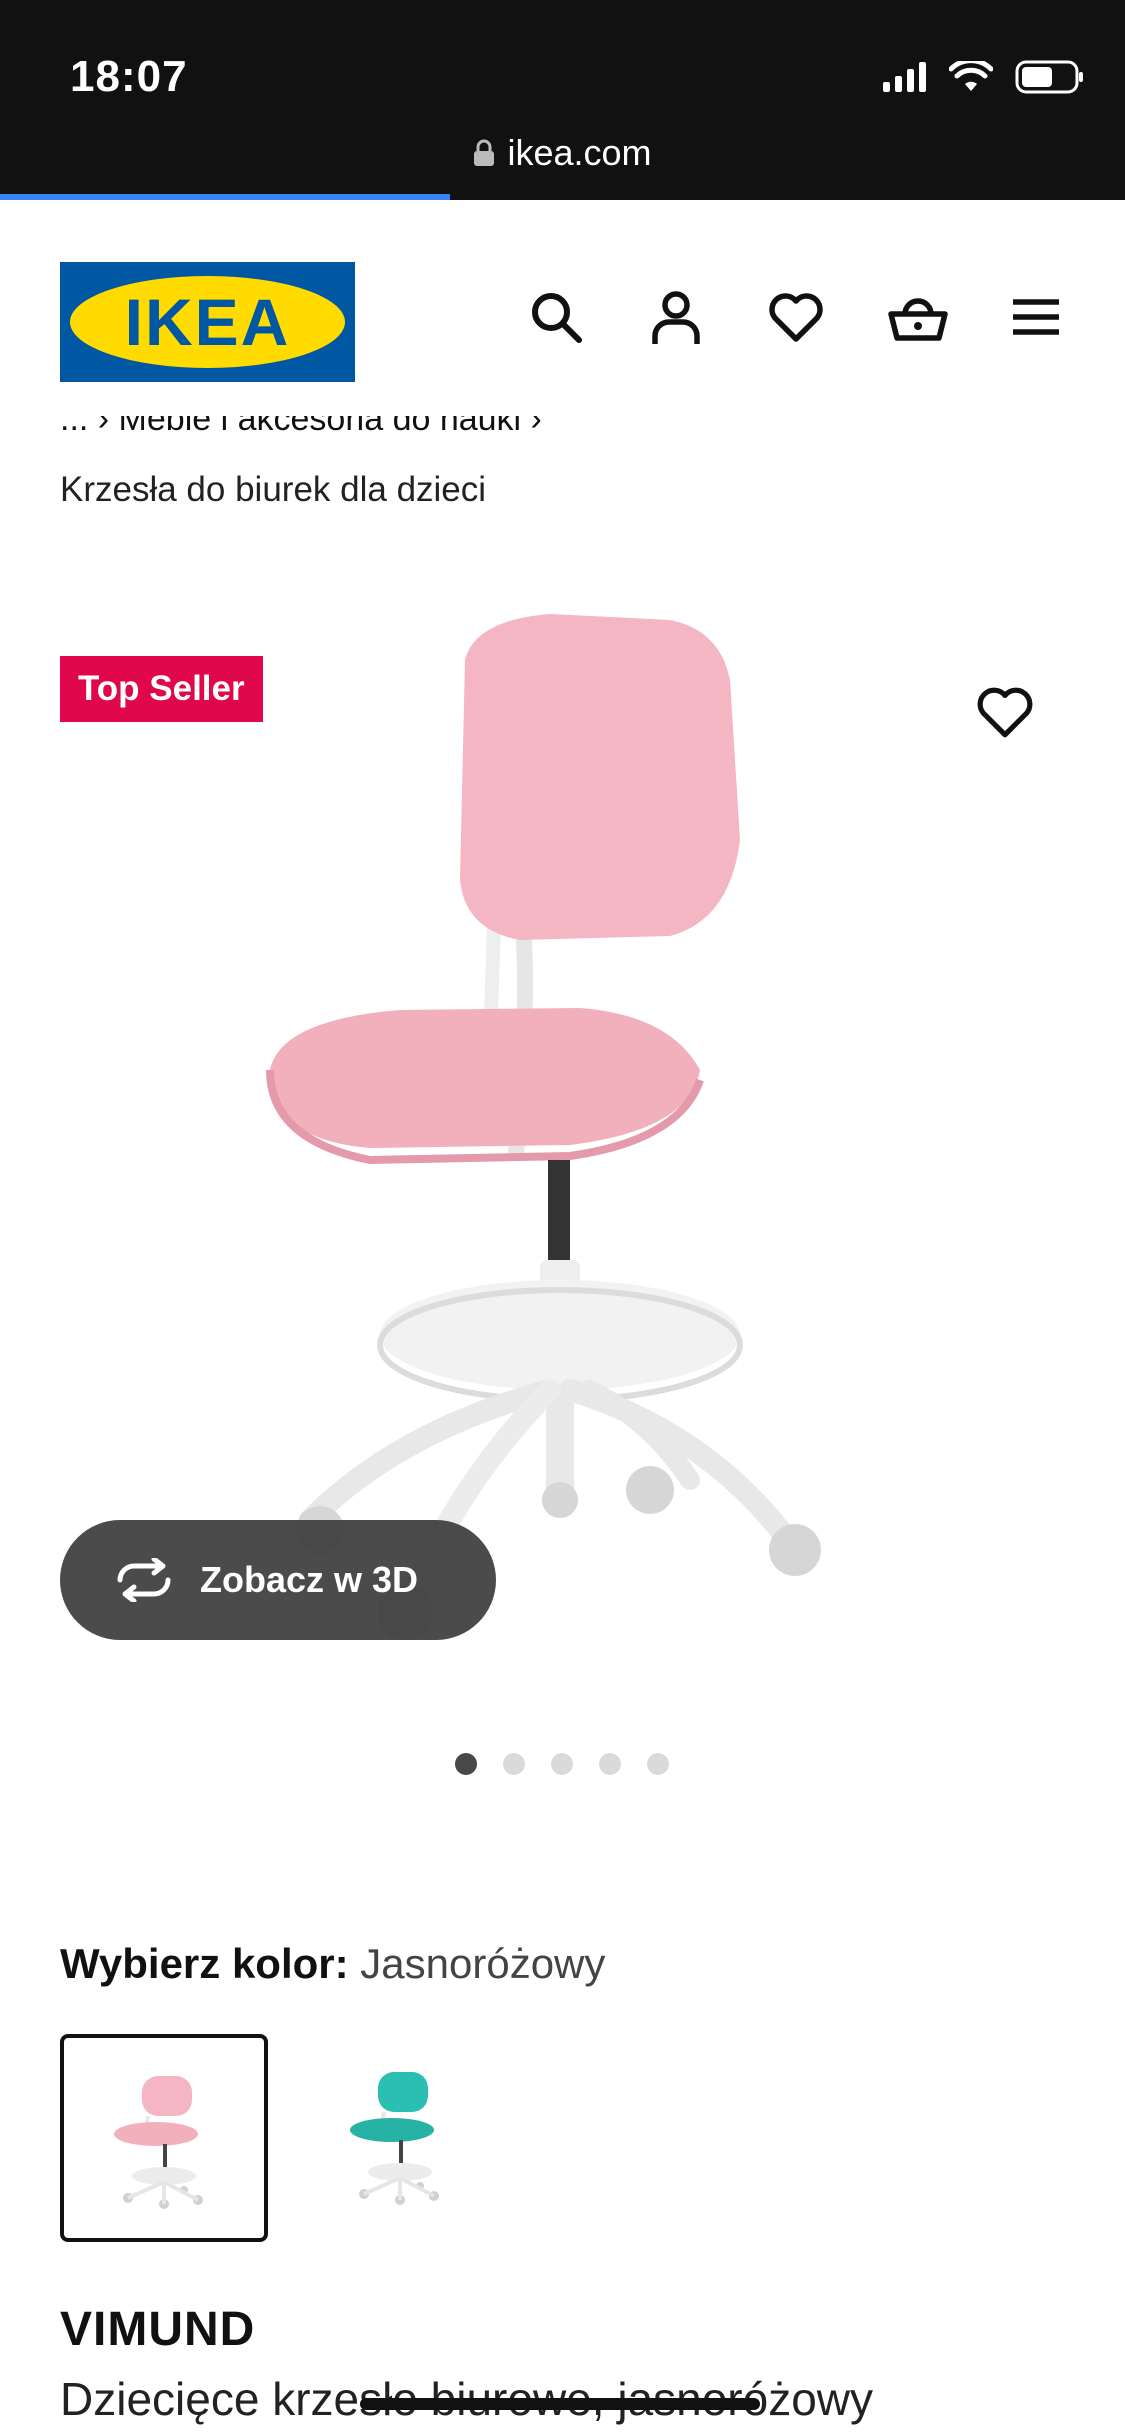 This screenshot has width=1125, height=2436. Describe the element at coordinates (676, 317) in the screenshot. I see `profile-icon` at that location.